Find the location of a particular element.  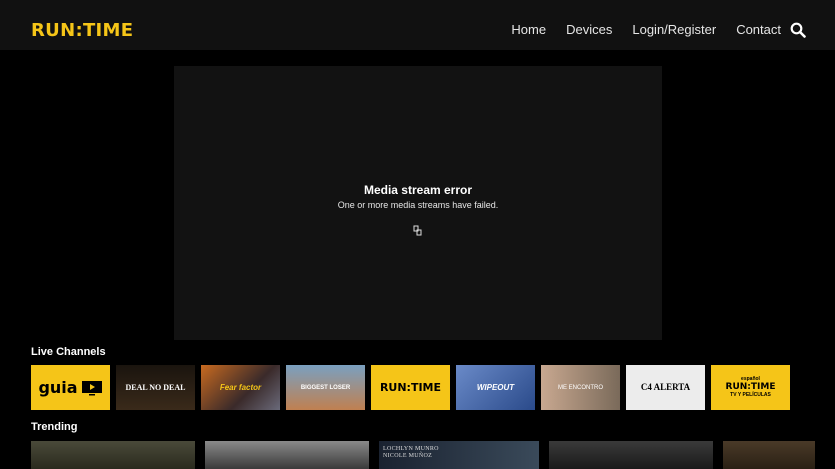

nav-contact: Contact is located at coordinates (758, 29).